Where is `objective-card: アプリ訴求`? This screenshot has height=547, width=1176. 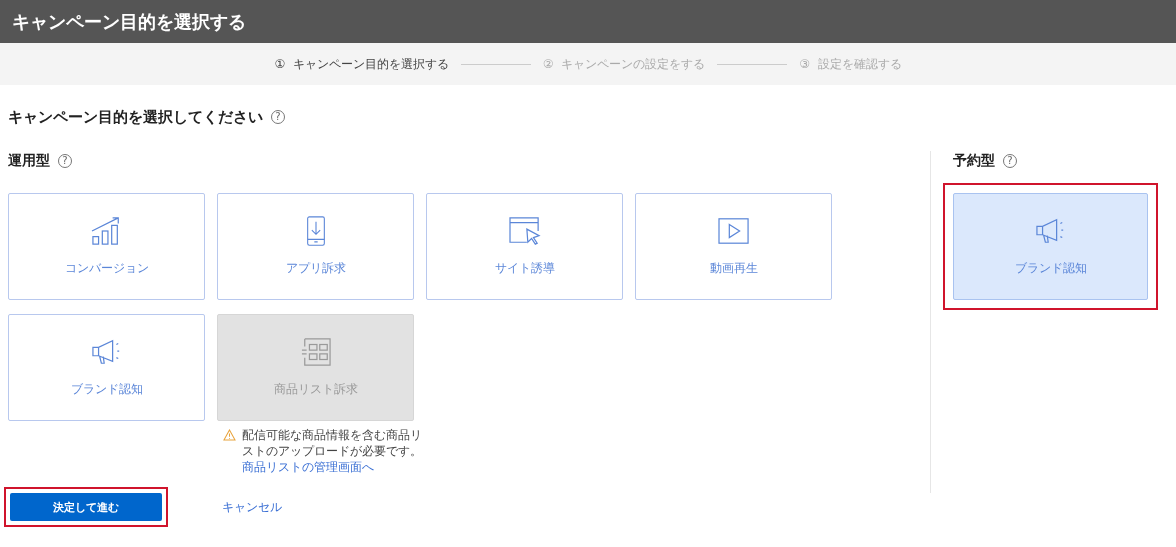 objective-card: アプリ訴求 is located at coordinates (315, 246).